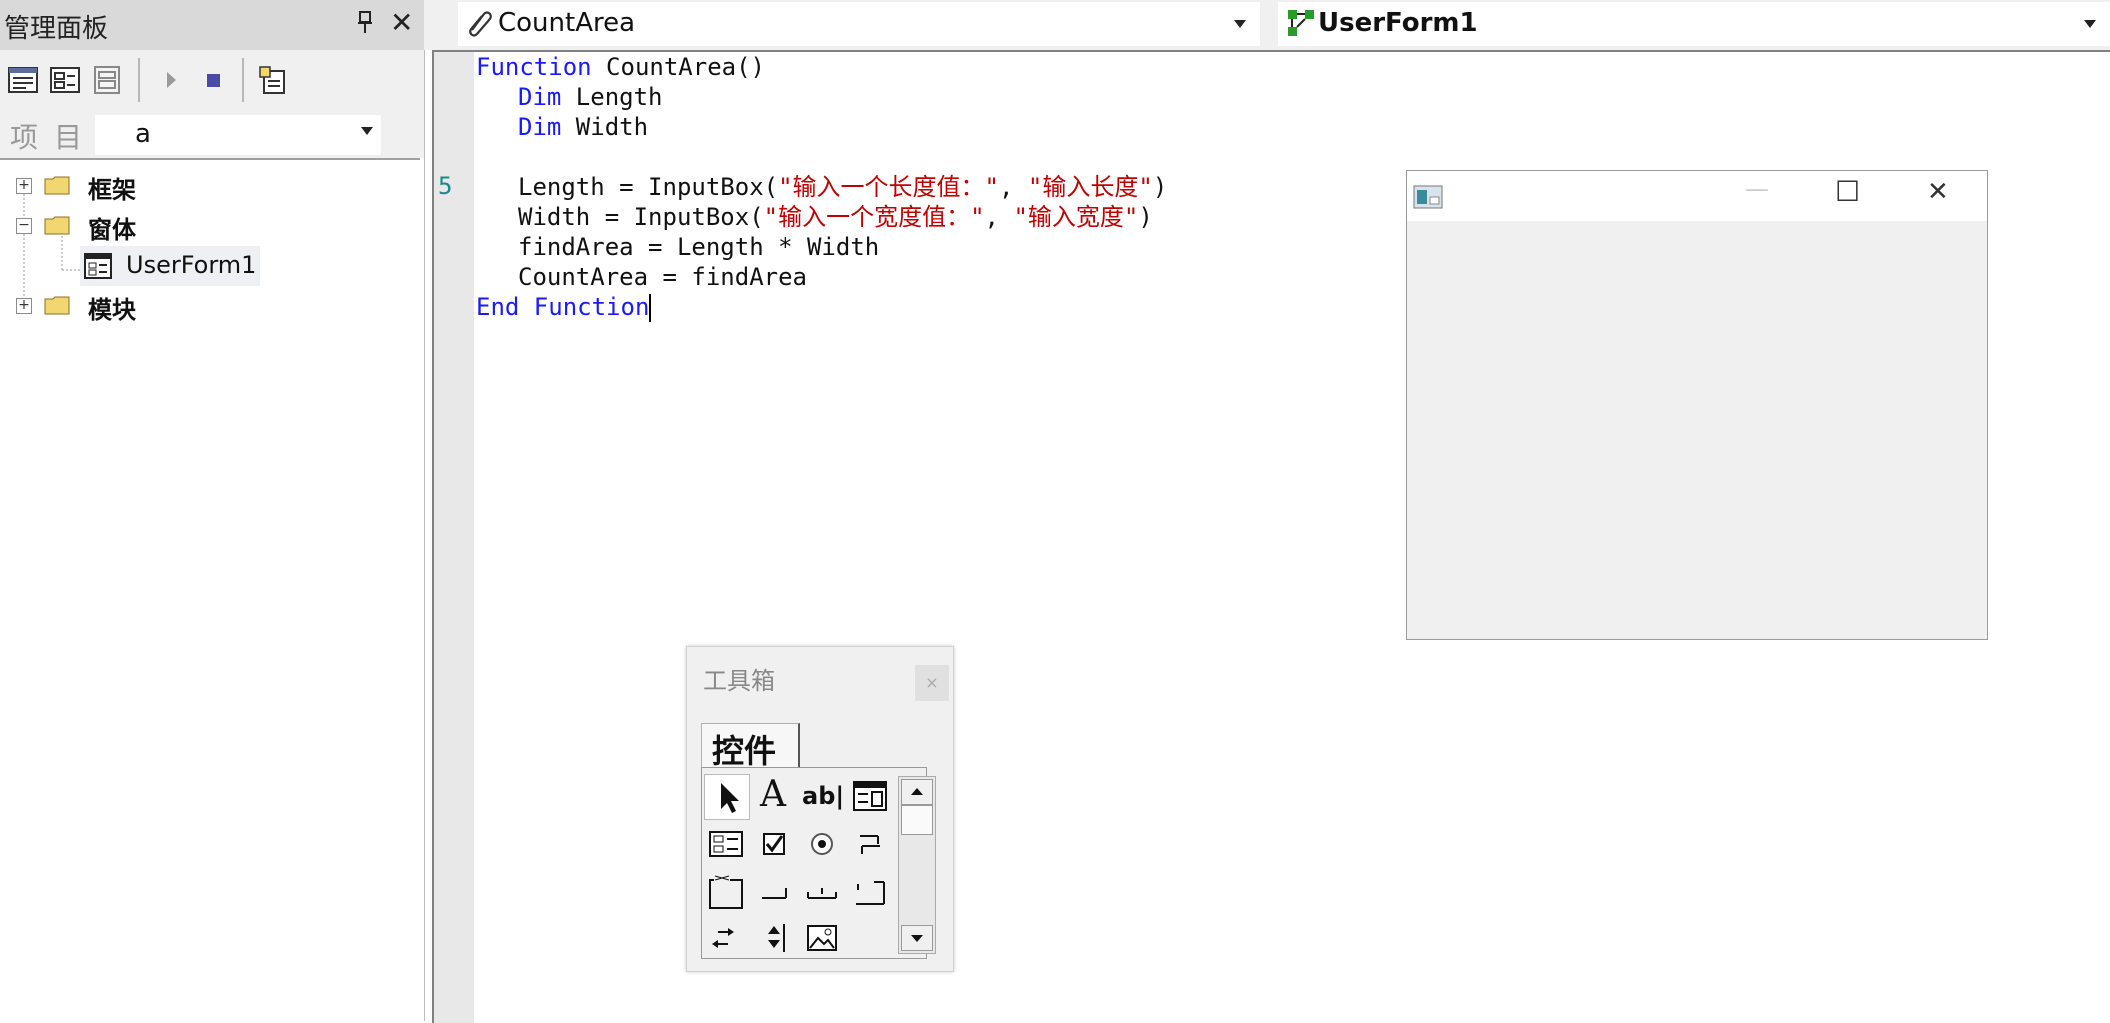  What do you see at coordinates (750, 746) in the screenshot?
I see `tab-controls: 控件` at bounding box center [750, 746].